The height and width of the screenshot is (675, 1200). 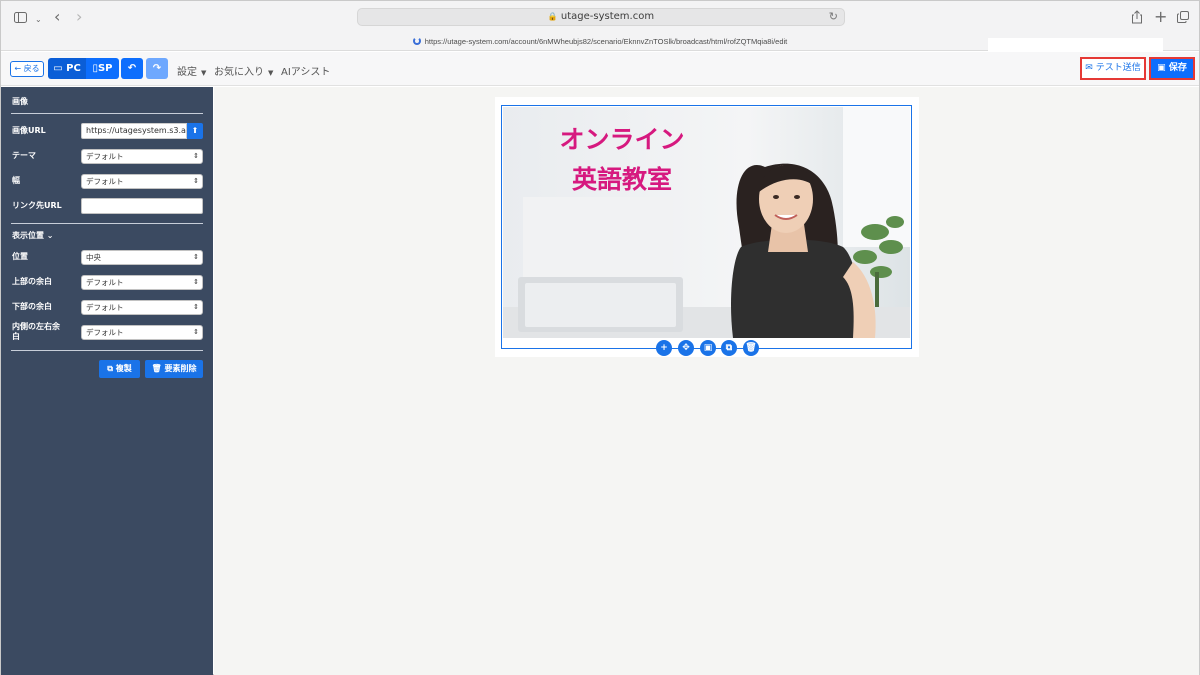 I want to click on mail-icon: ✉, so click(x=1089, y=68).